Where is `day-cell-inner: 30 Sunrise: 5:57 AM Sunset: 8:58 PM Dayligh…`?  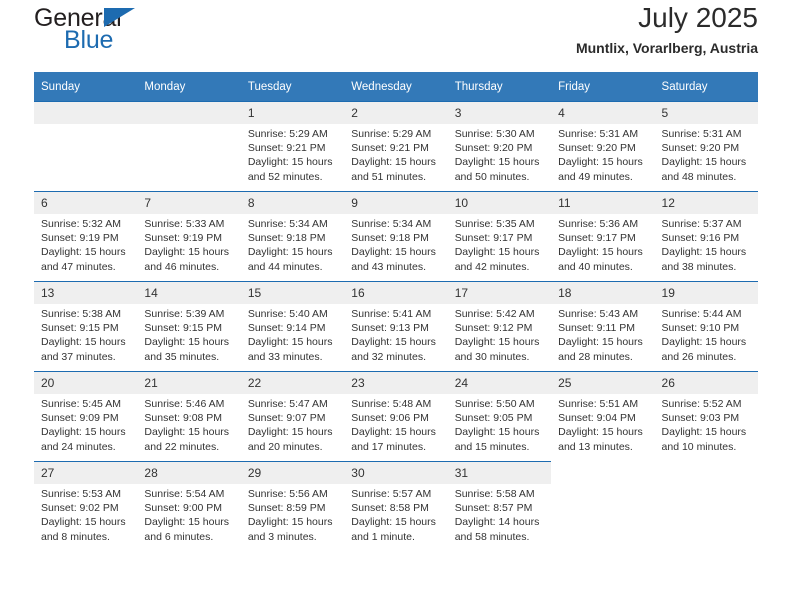 day-cell-inner: 30 Sunrise: 5:57 AM Sunset: 8:58 PM Dayligh… is located at coordinates (396, 506).